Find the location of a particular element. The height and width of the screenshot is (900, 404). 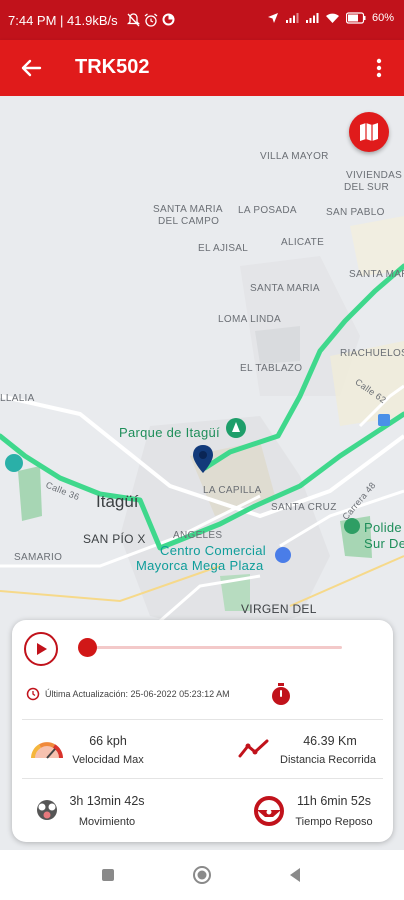

map-label-centro-comercial-2: Mayorca Mega Plaza is located at coordinates (200, 565).